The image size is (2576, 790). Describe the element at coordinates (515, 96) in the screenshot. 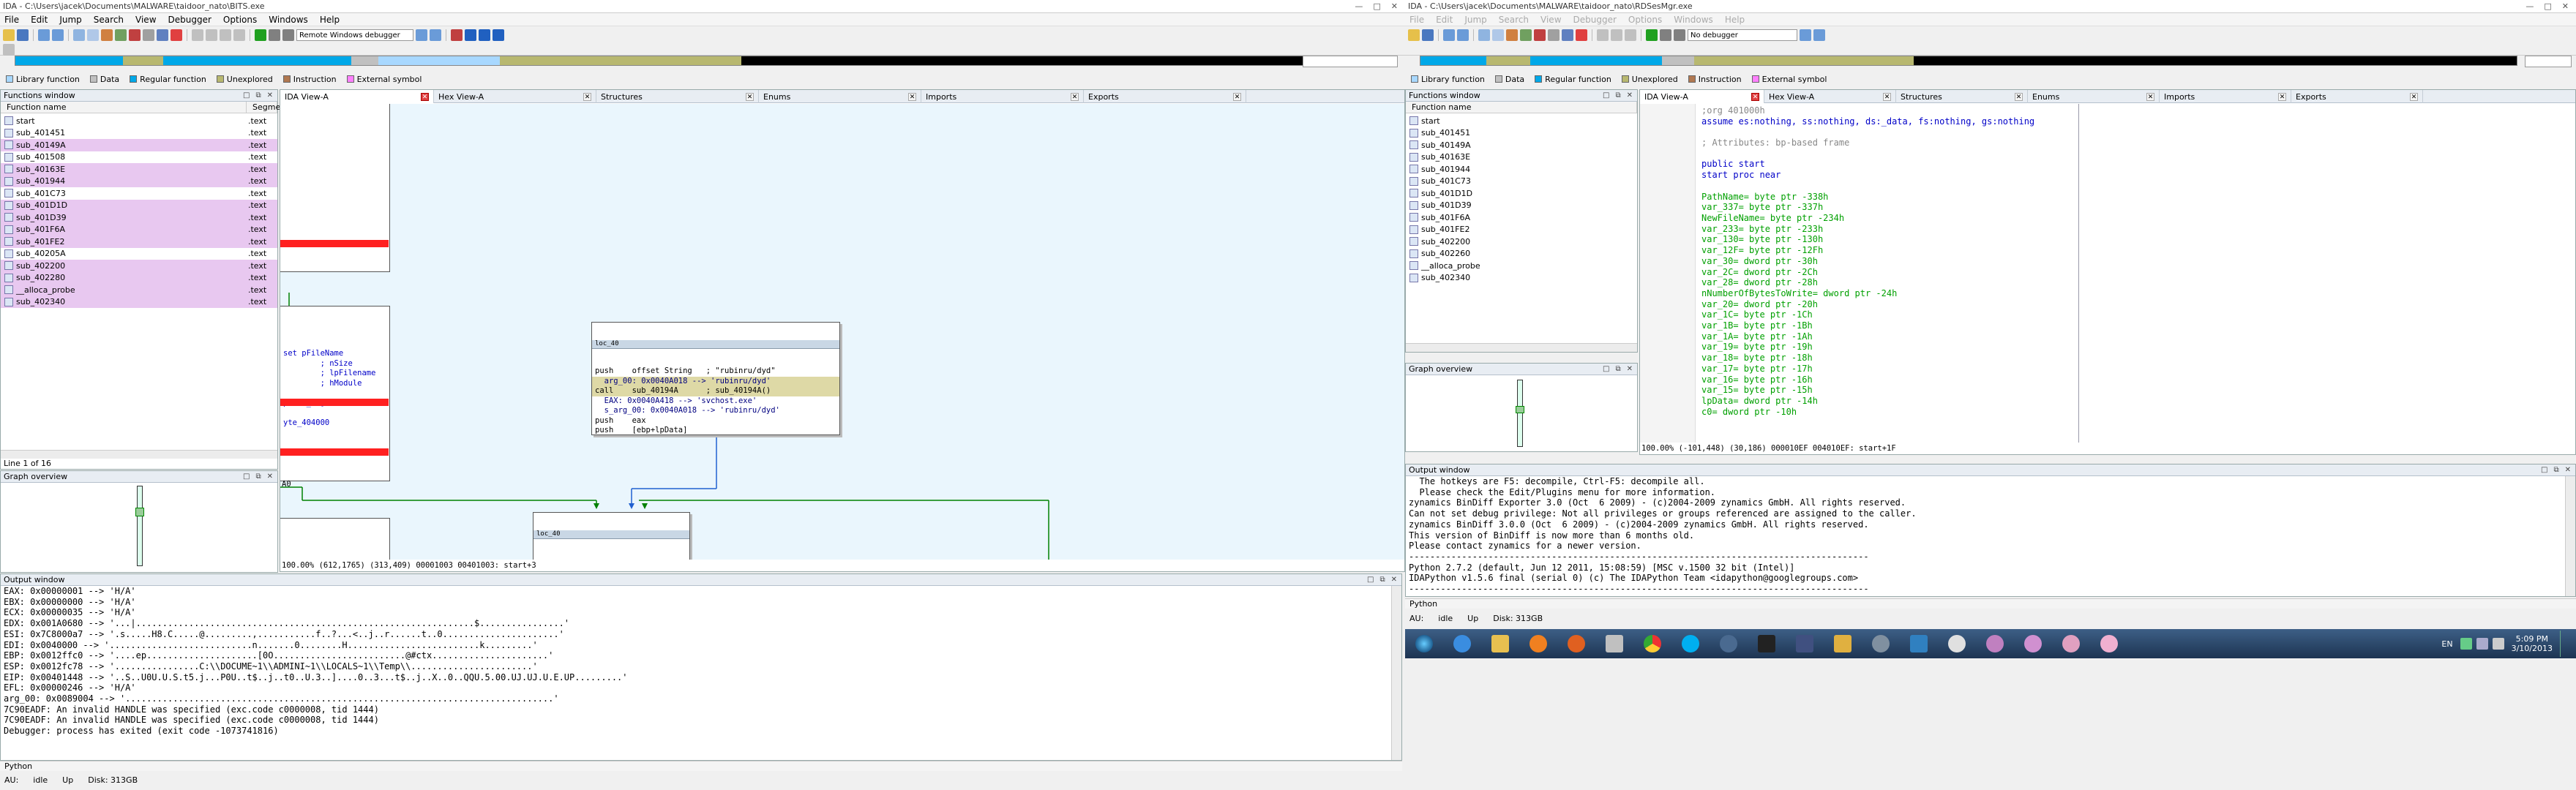

I see `tab-hex-view: Hex View-A ✕` at that location.